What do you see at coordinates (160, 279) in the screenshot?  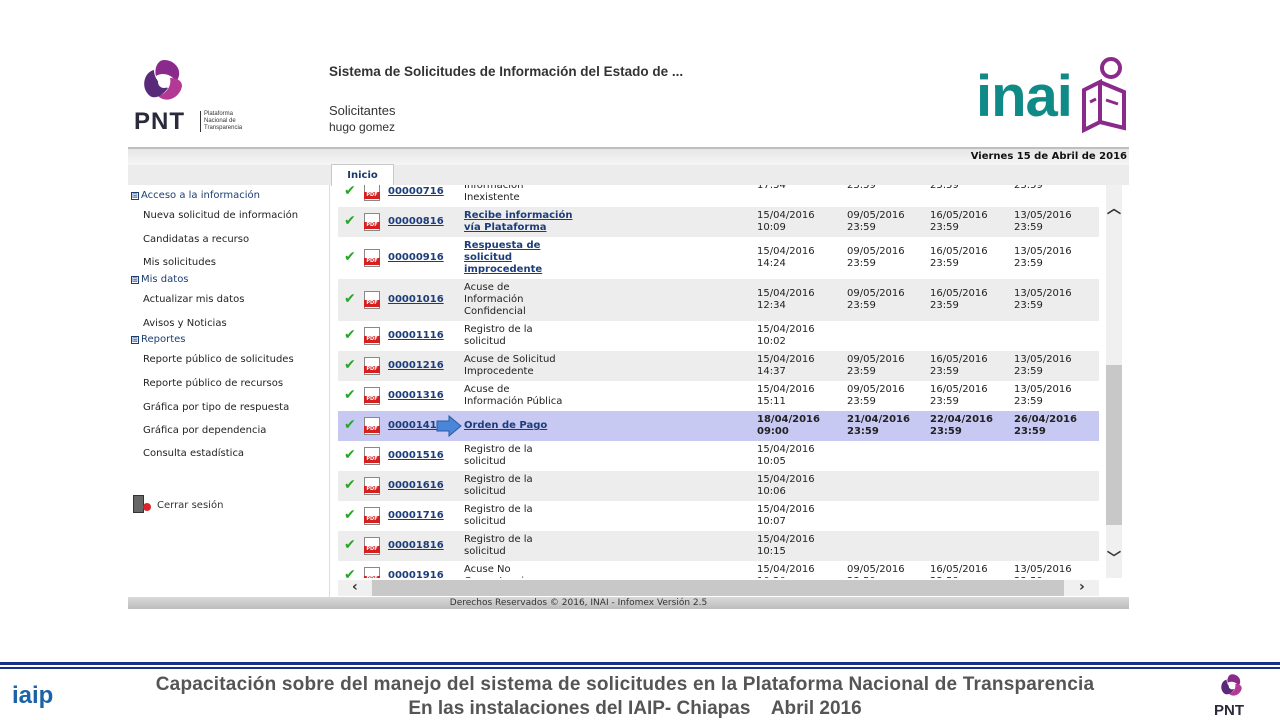 I see `sidebar-section-mis-datos: ⊞ Mis datos` at bounding box center [160, 279].